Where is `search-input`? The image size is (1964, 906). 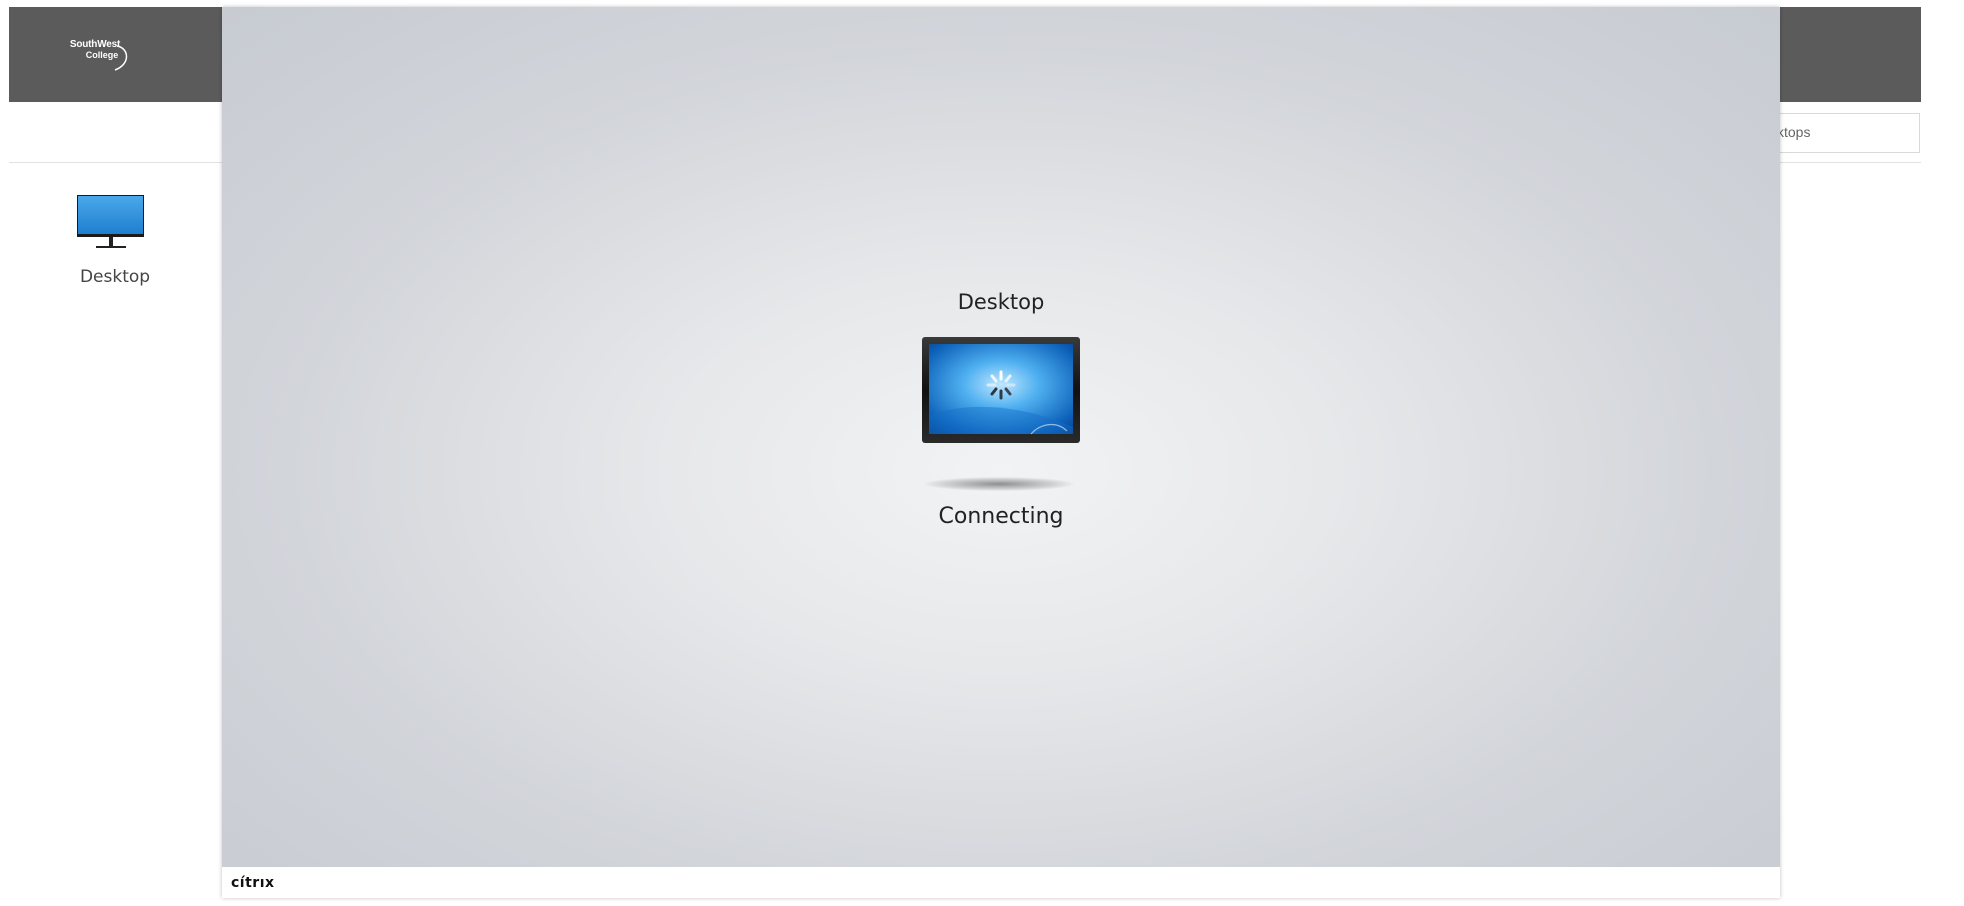
search-input is located at coordinates (1842, 132).